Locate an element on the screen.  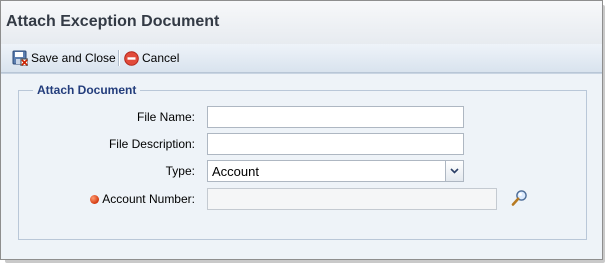
account-number-row: Account Number: is located at coordinates (302, 199).